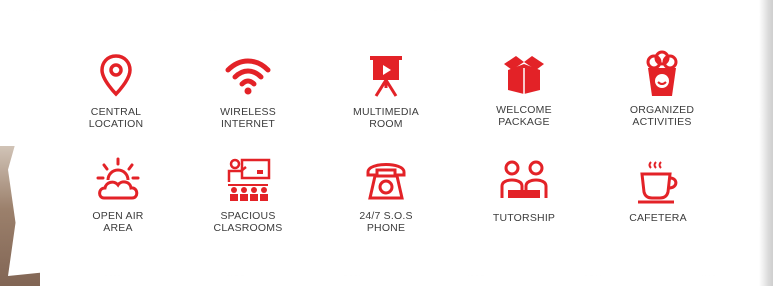 The image size is (773, 286). I want to click on amenity-wireless-internet: WIRELESS INTERNET, so click(248, 91).